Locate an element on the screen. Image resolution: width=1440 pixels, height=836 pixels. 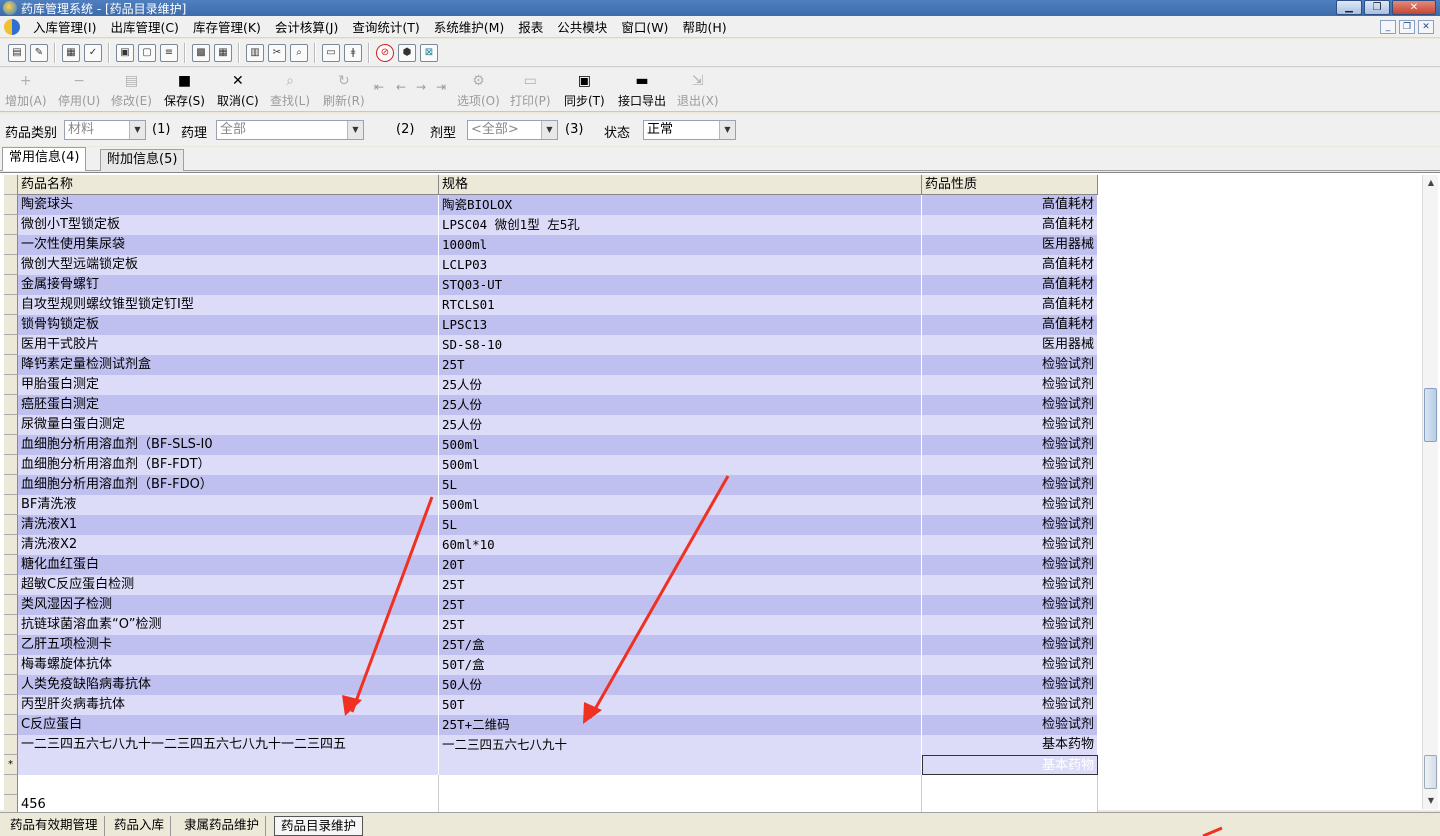
check-icon: ✓ is located at coordinates (93, 52).